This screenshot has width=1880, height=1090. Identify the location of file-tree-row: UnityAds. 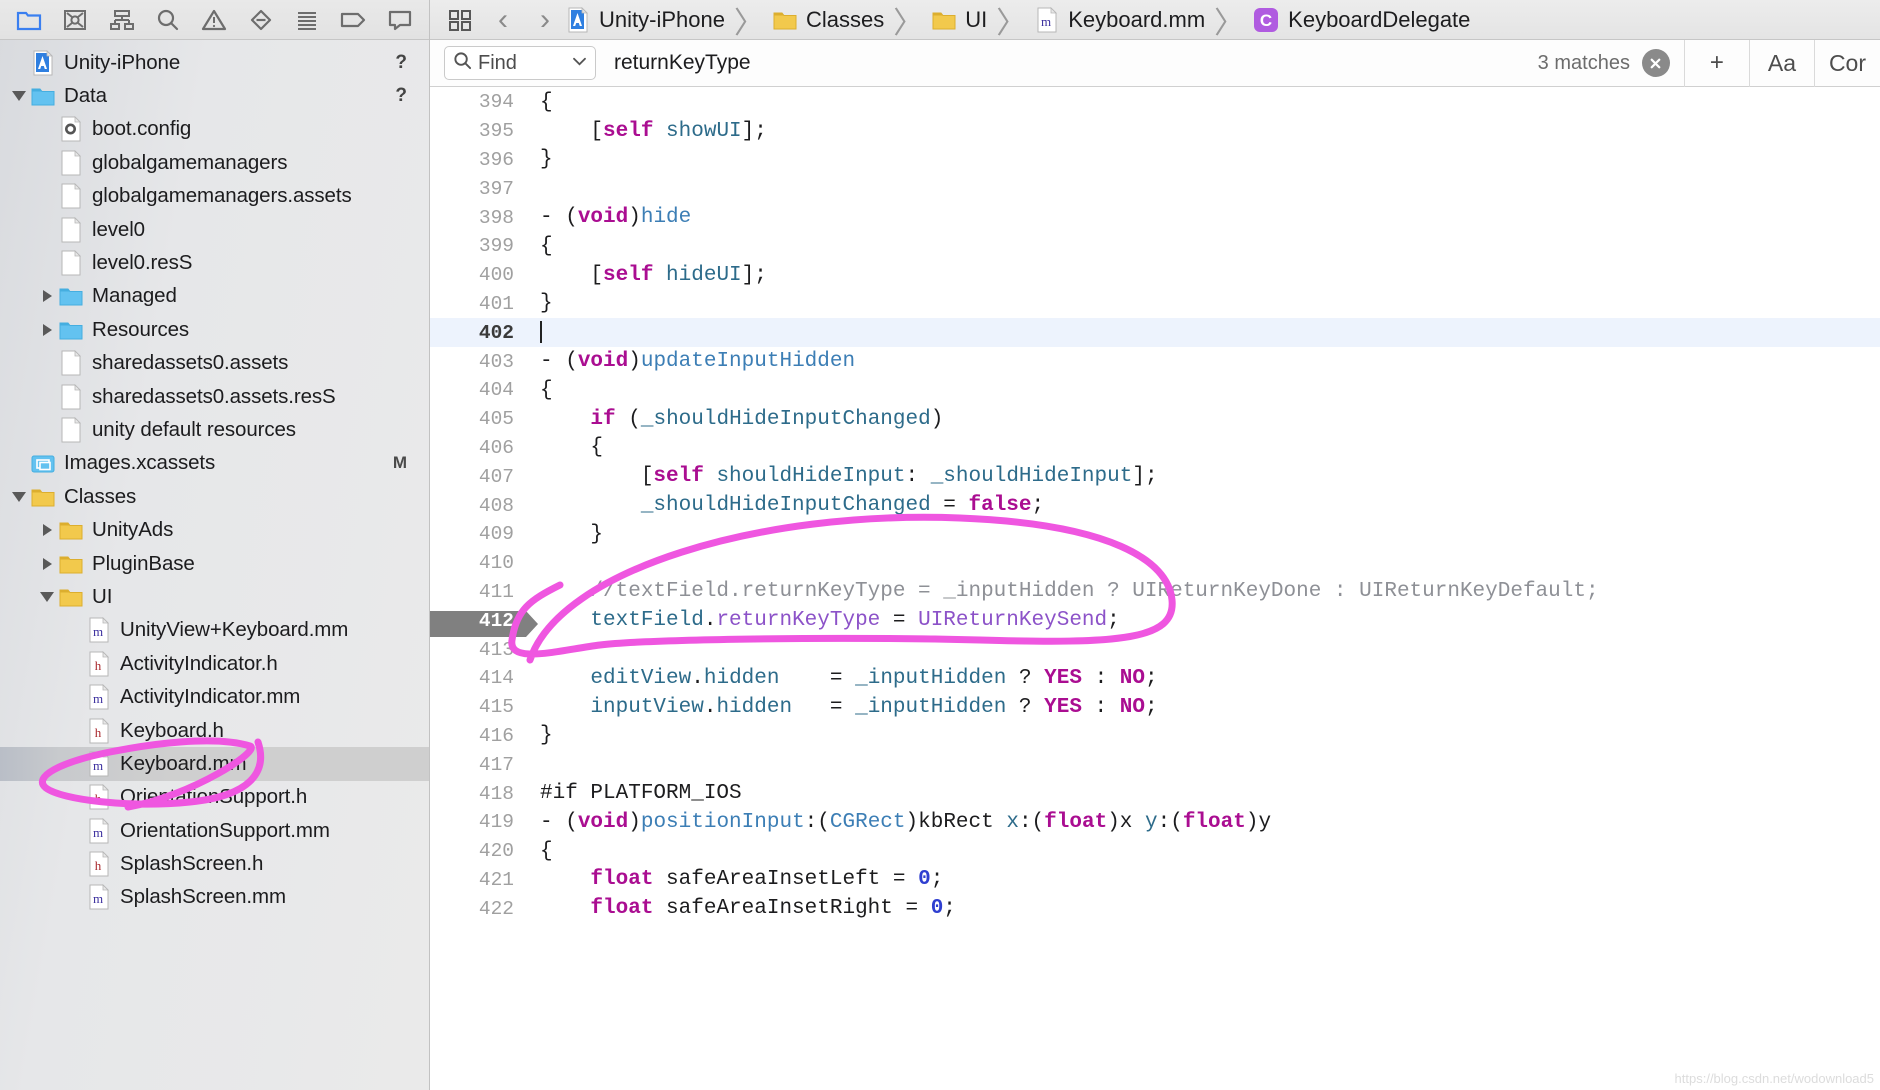
(214, 529).